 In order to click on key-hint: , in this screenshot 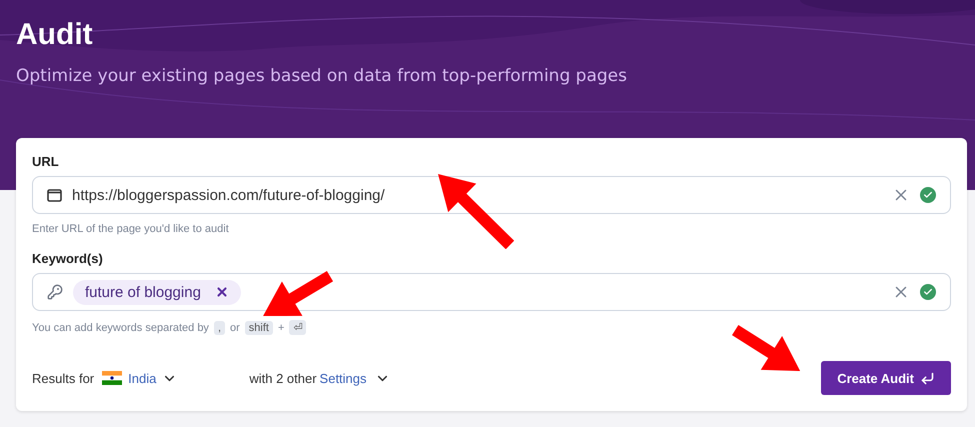, I will do `click(219, 327)`.